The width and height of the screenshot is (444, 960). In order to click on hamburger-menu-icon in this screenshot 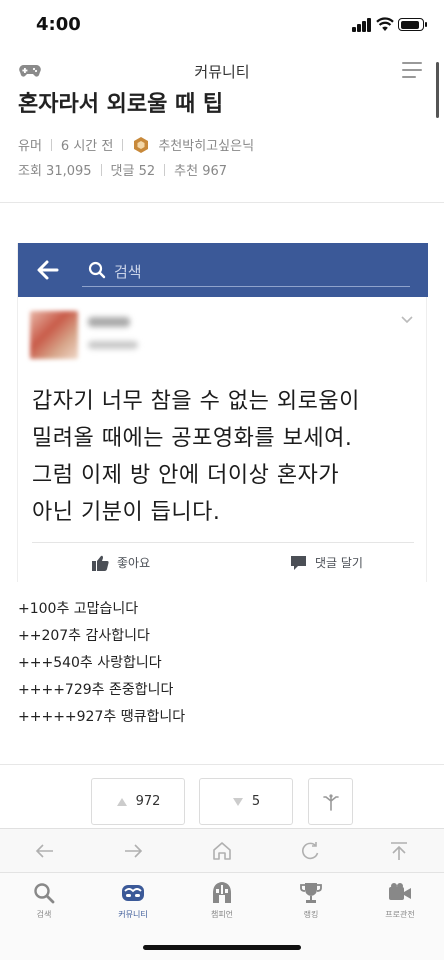, I will do `click(412, 70)`.